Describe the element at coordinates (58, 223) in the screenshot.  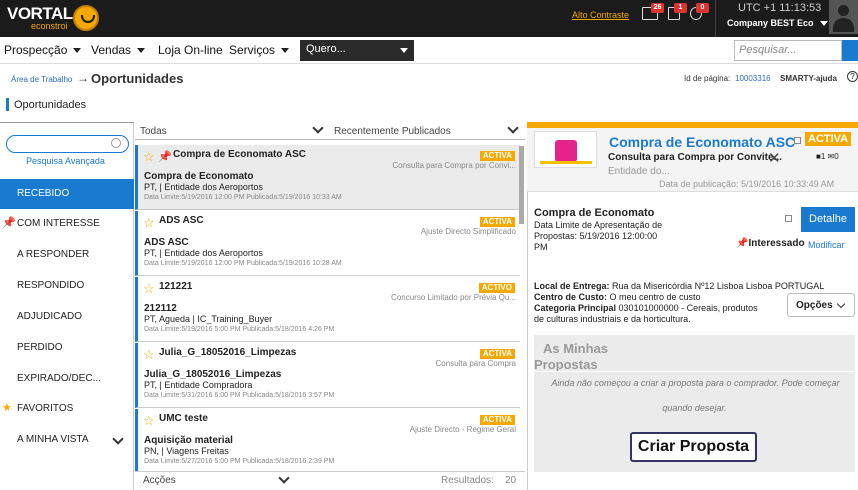
I see `nav-label: COM INTERESSE` at that location.